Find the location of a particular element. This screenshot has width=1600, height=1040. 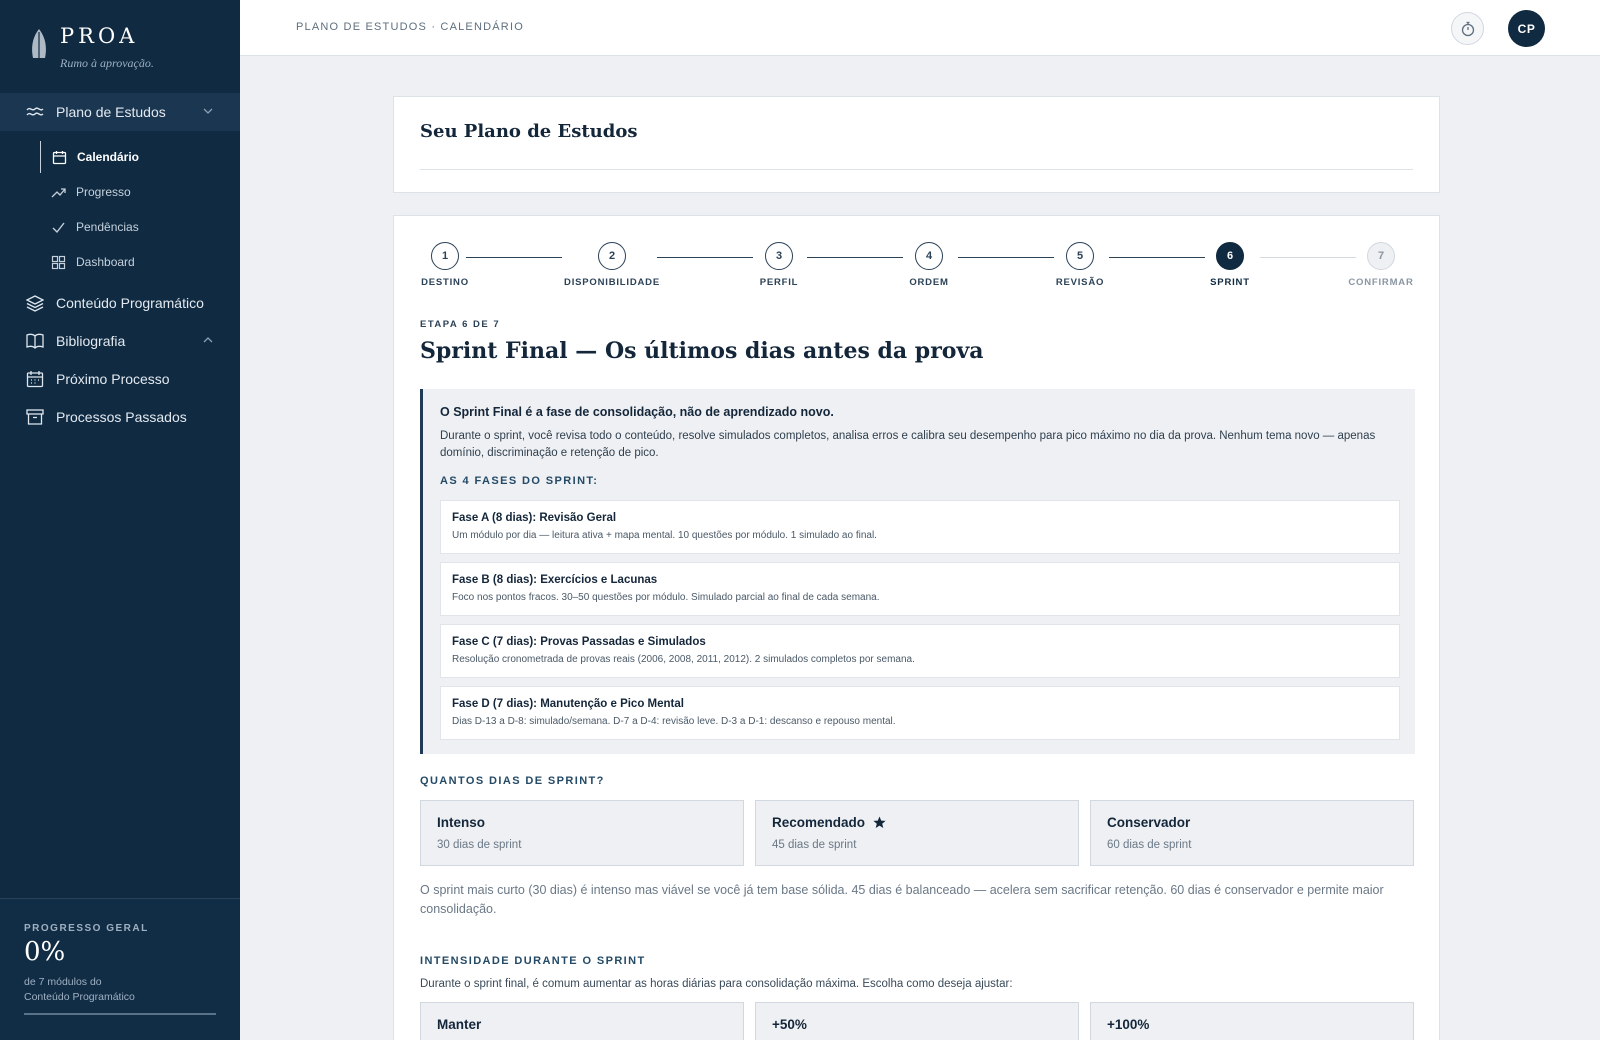

page-title-card: Seu Plano de Estudos is located at coordinates (916, 144).